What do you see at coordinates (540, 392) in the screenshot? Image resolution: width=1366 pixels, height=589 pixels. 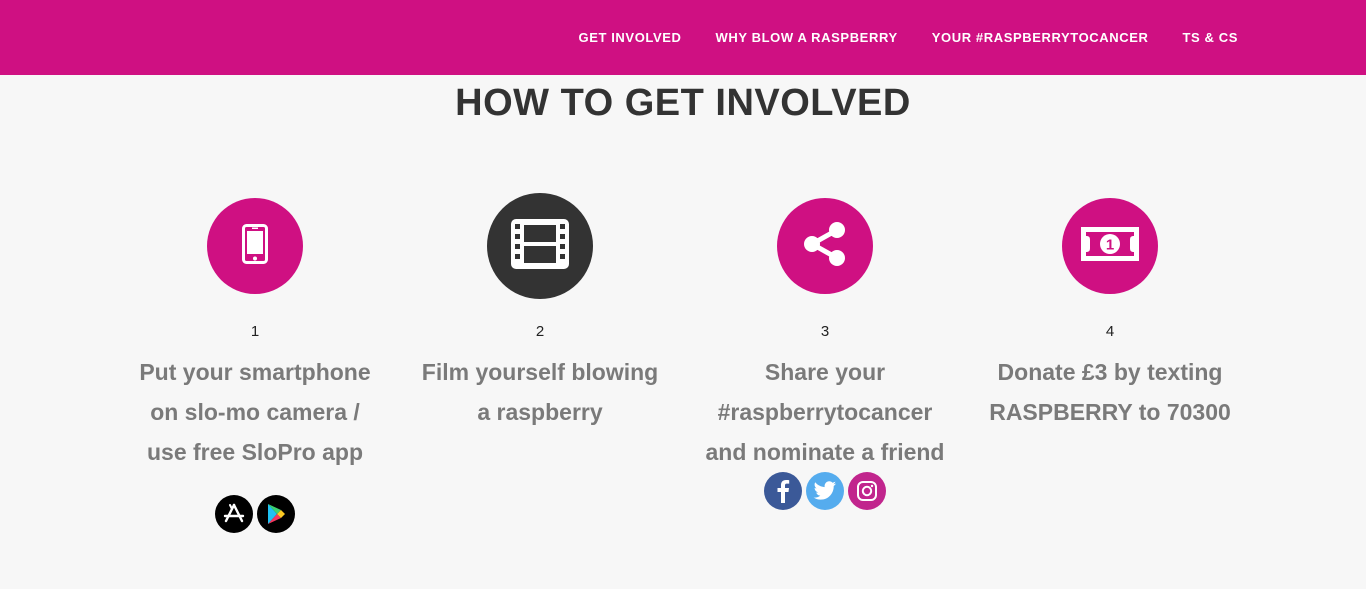 I see `step-2-text: Film yourself blowing a raspberry` at bounding box center [540, 392].